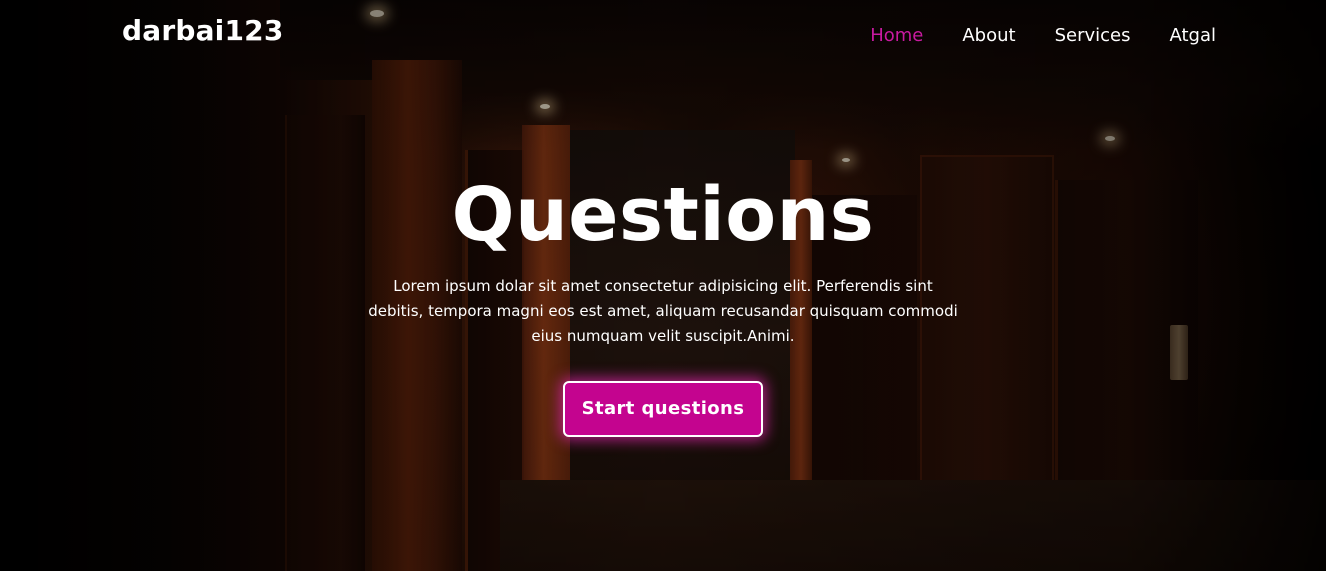 This screenshot has height=571, width=1326. What do you see at coordinates (663, 409) in the screenshot?
I see `start-questions-button: Start questions` at bounding box center [663, 409].